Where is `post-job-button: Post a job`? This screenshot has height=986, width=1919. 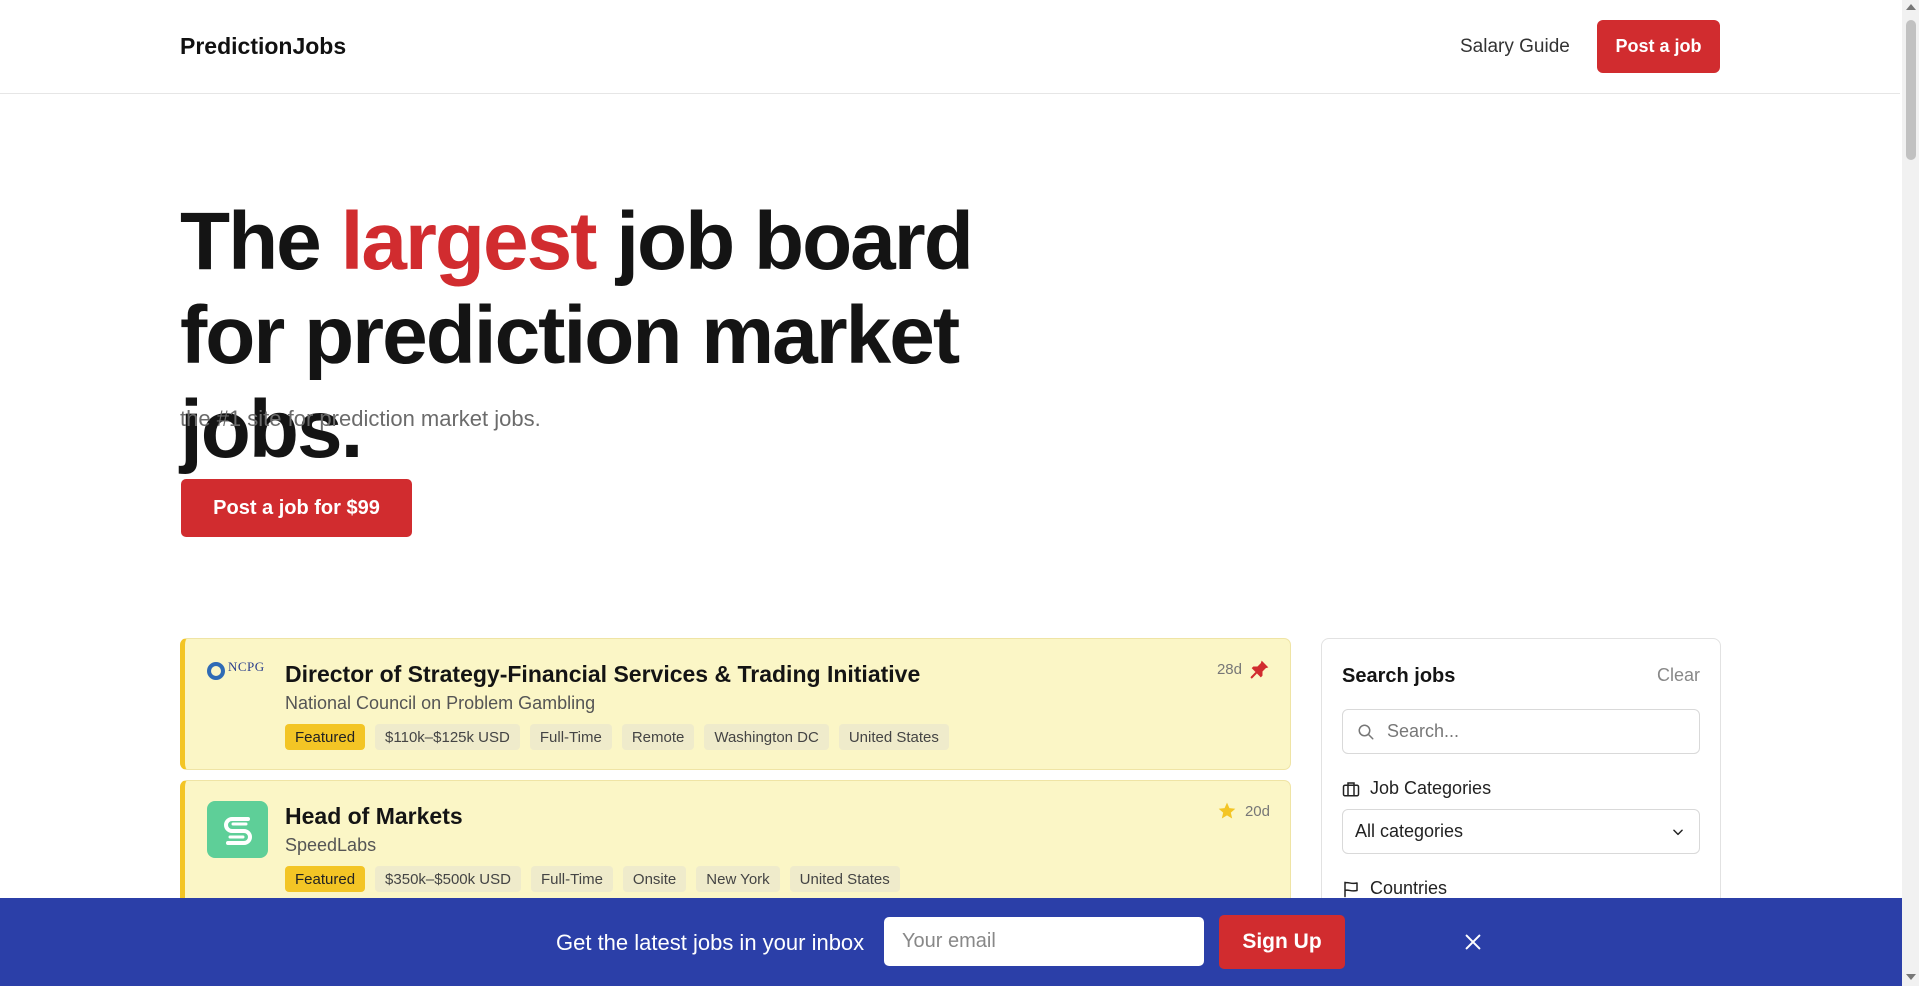
post-job-button: Post a job is located at coordinates (1658, 46).